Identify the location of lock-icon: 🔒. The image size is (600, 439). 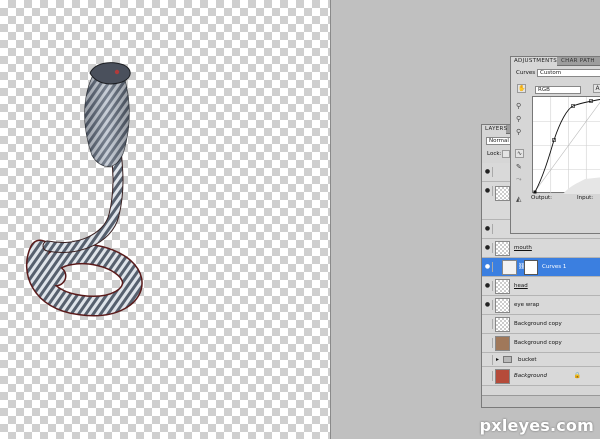
(577, 375).